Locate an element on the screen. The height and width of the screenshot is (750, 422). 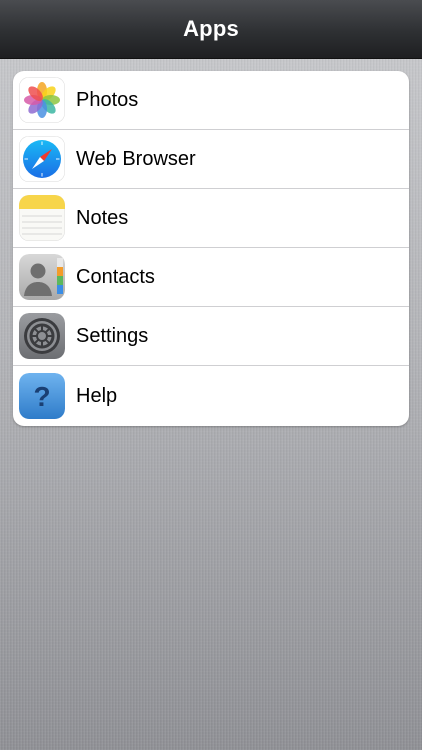
list-item-notes: Notes is located at coordinates (211, 218).